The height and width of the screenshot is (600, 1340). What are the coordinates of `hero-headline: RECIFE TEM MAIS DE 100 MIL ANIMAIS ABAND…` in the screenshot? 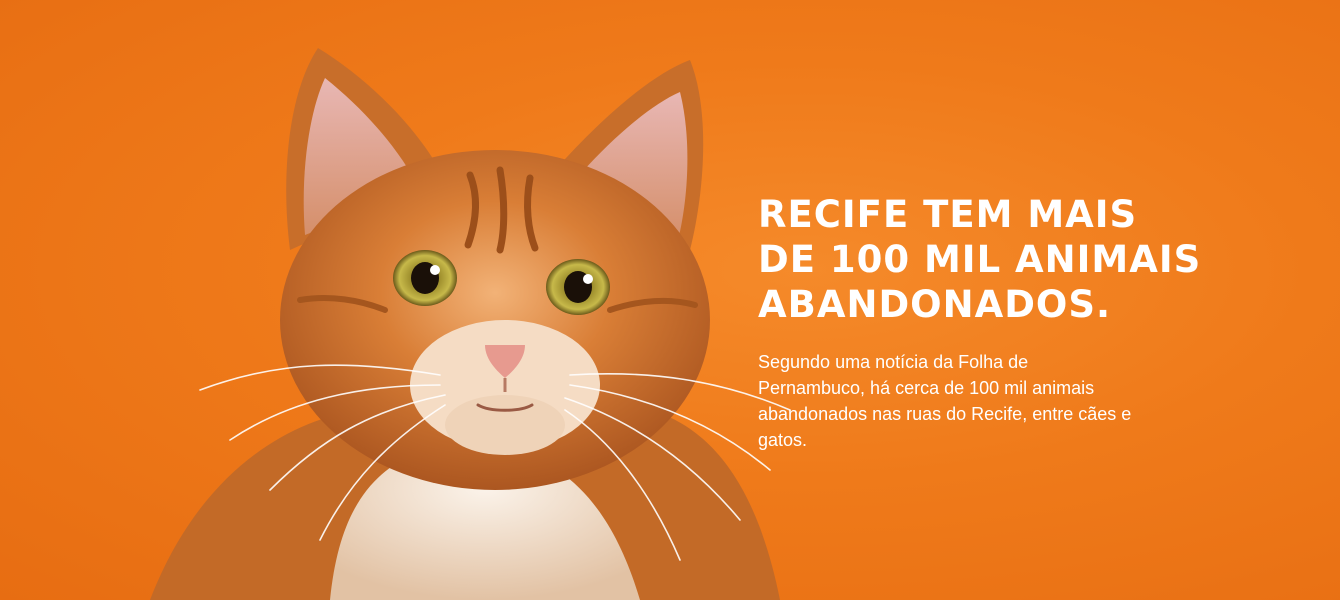 It's located at (1018, 259).